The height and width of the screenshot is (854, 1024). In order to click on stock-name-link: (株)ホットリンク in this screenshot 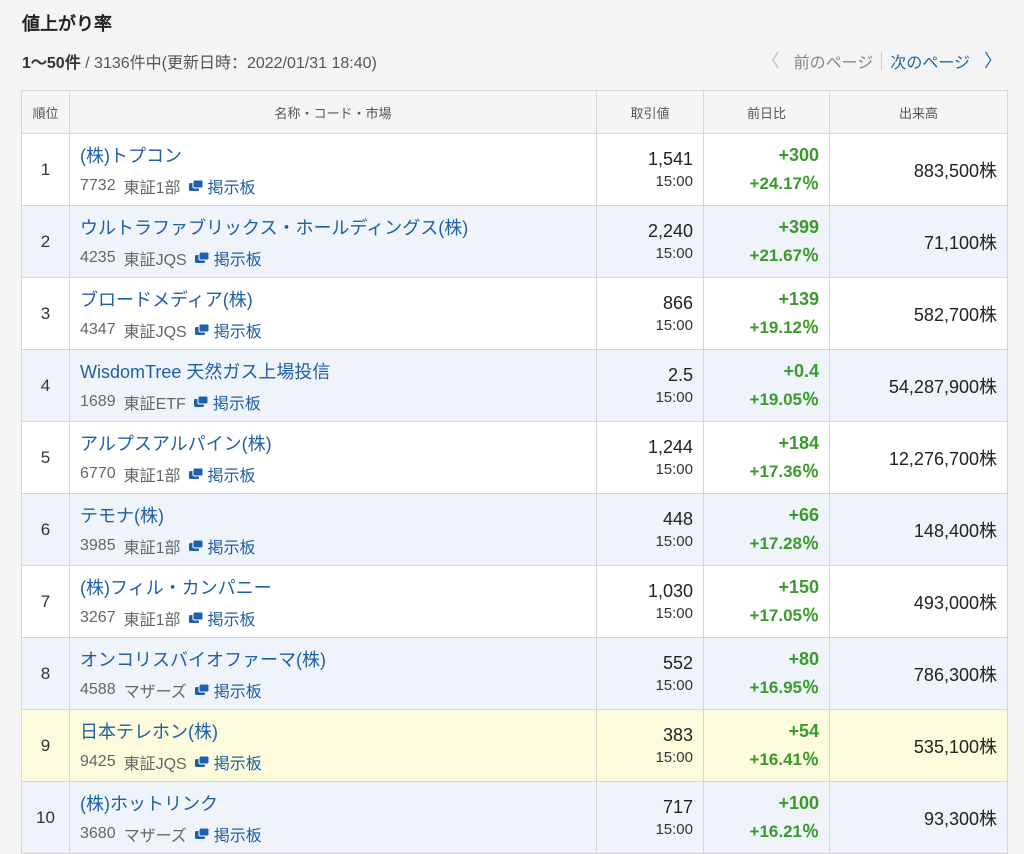, I will do `click(338, 803)`.